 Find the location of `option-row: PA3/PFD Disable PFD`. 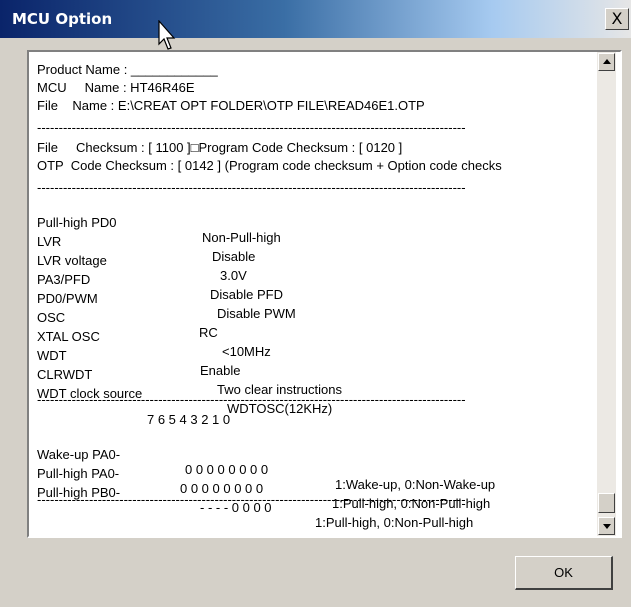

option-row: PA3/PFD Disable PFD is located at coordinates (160, 287).